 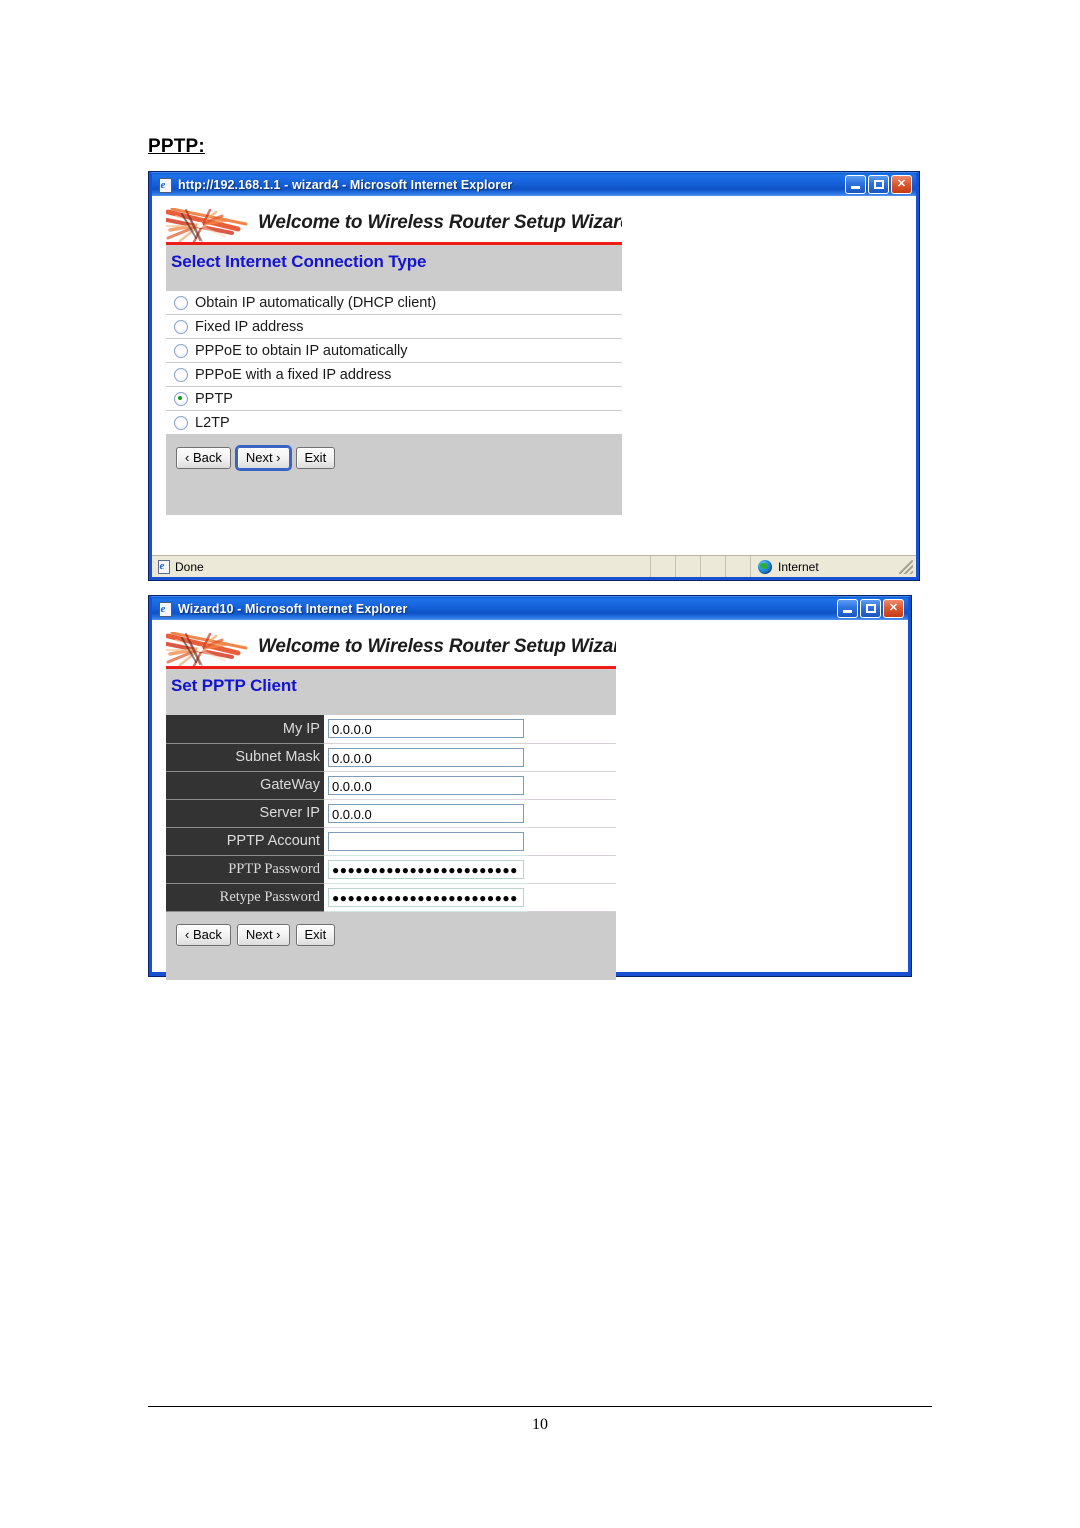 I want to click on statusbar: e Done Internet, so click(x=534, y=566).